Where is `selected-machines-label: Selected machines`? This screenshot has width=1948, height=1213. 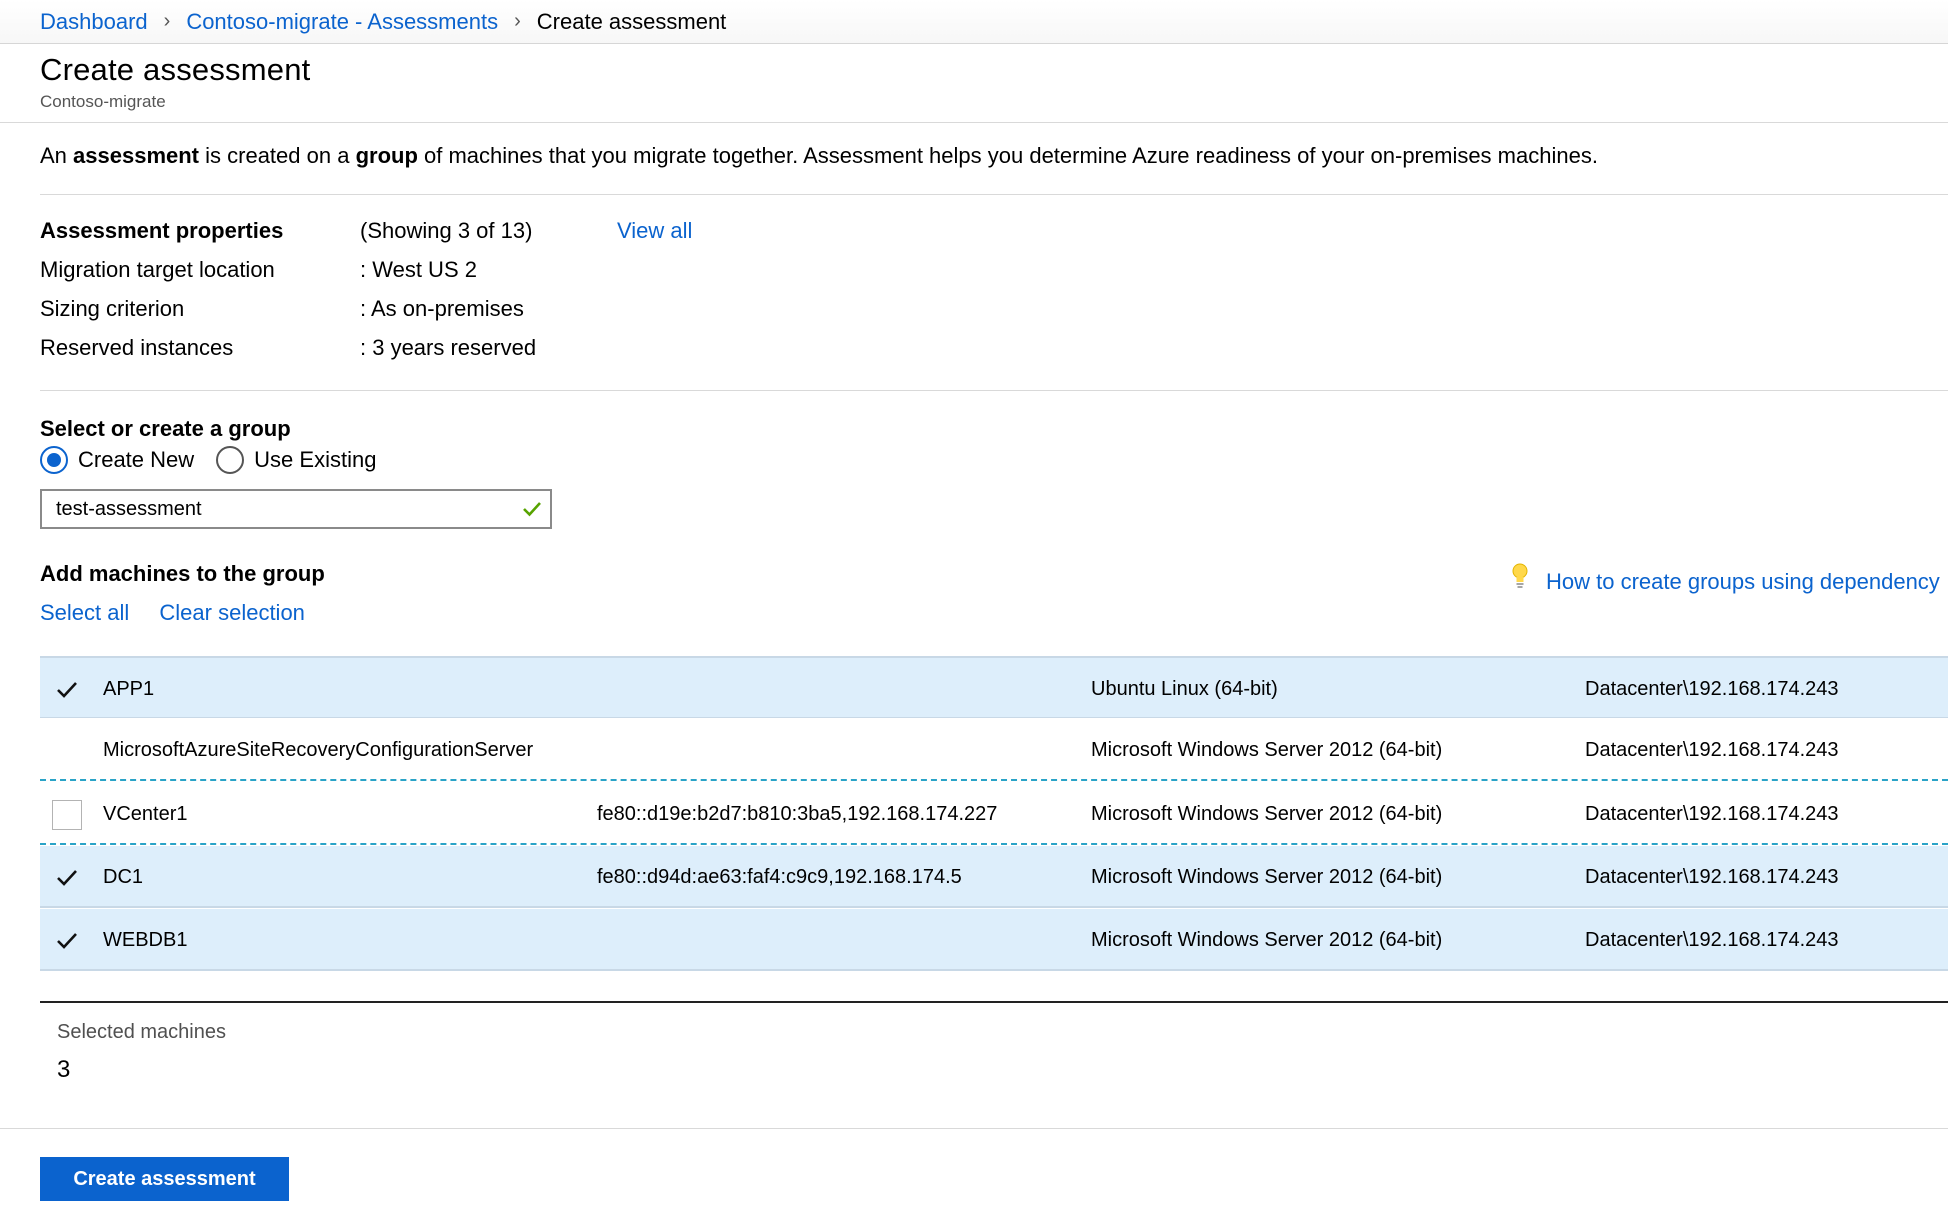 selected-machines-label: Selected machines is located at coordinates (141, 1032).